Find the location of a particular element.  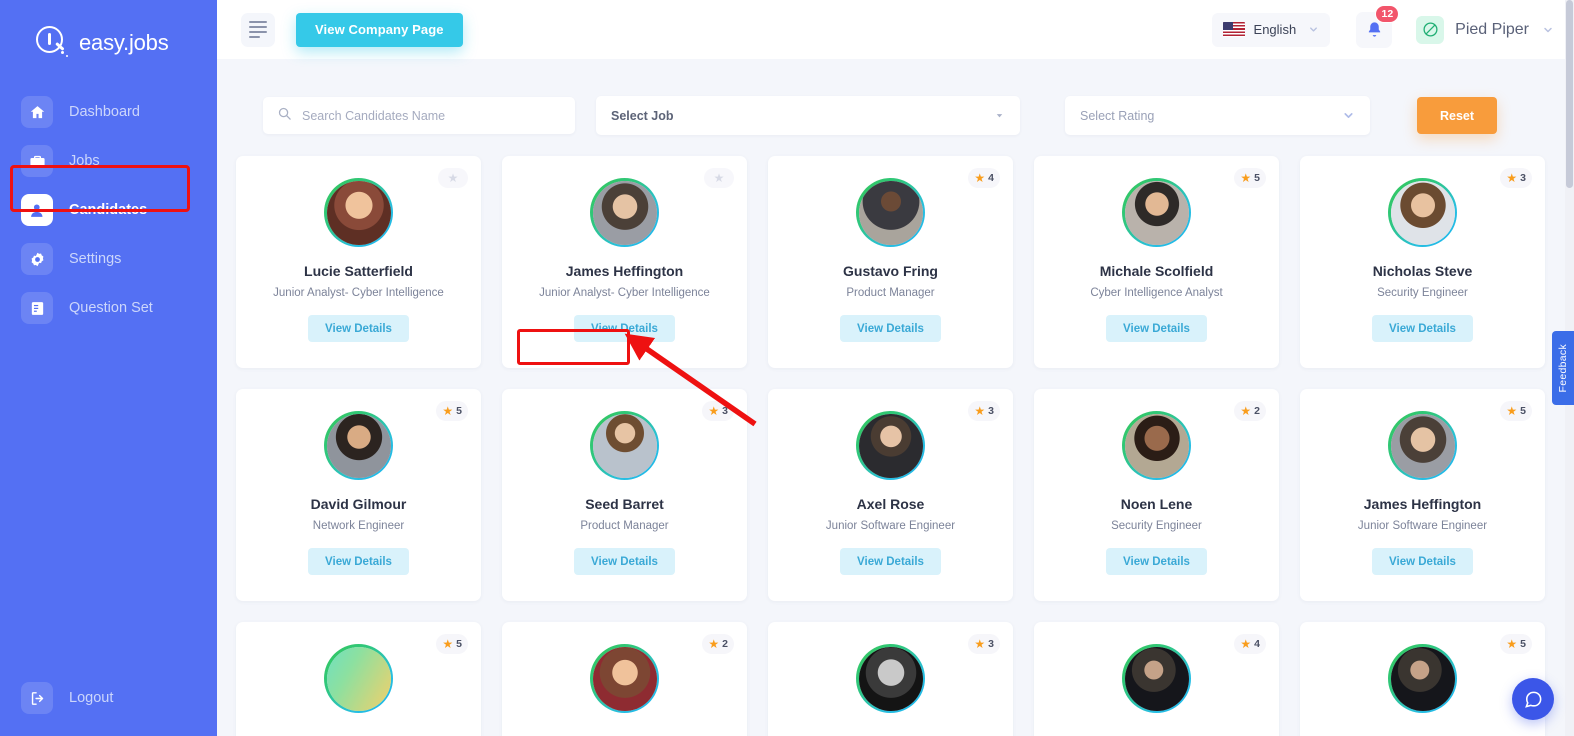

logout-icon is located at coordinates (37, 698).